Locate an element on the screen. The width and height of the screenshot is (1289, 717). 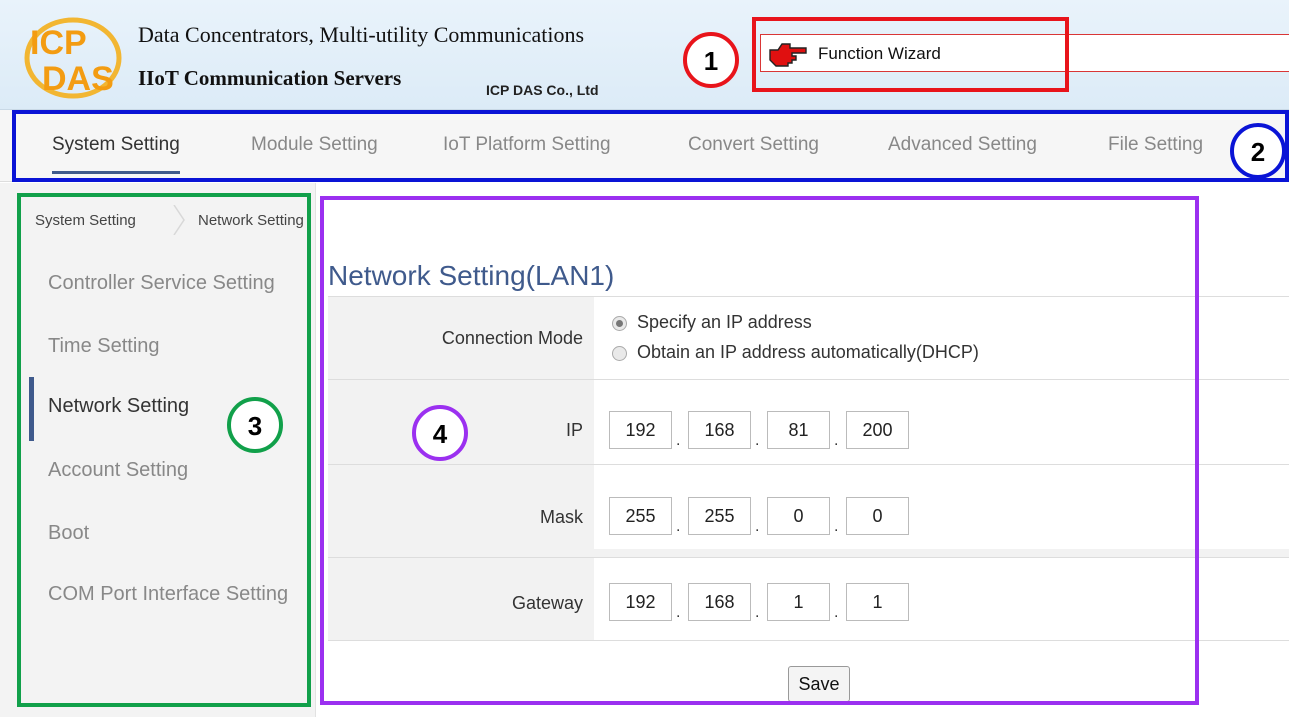
icpdas-logo: ICP DAS is located at coordinates (73, 58).